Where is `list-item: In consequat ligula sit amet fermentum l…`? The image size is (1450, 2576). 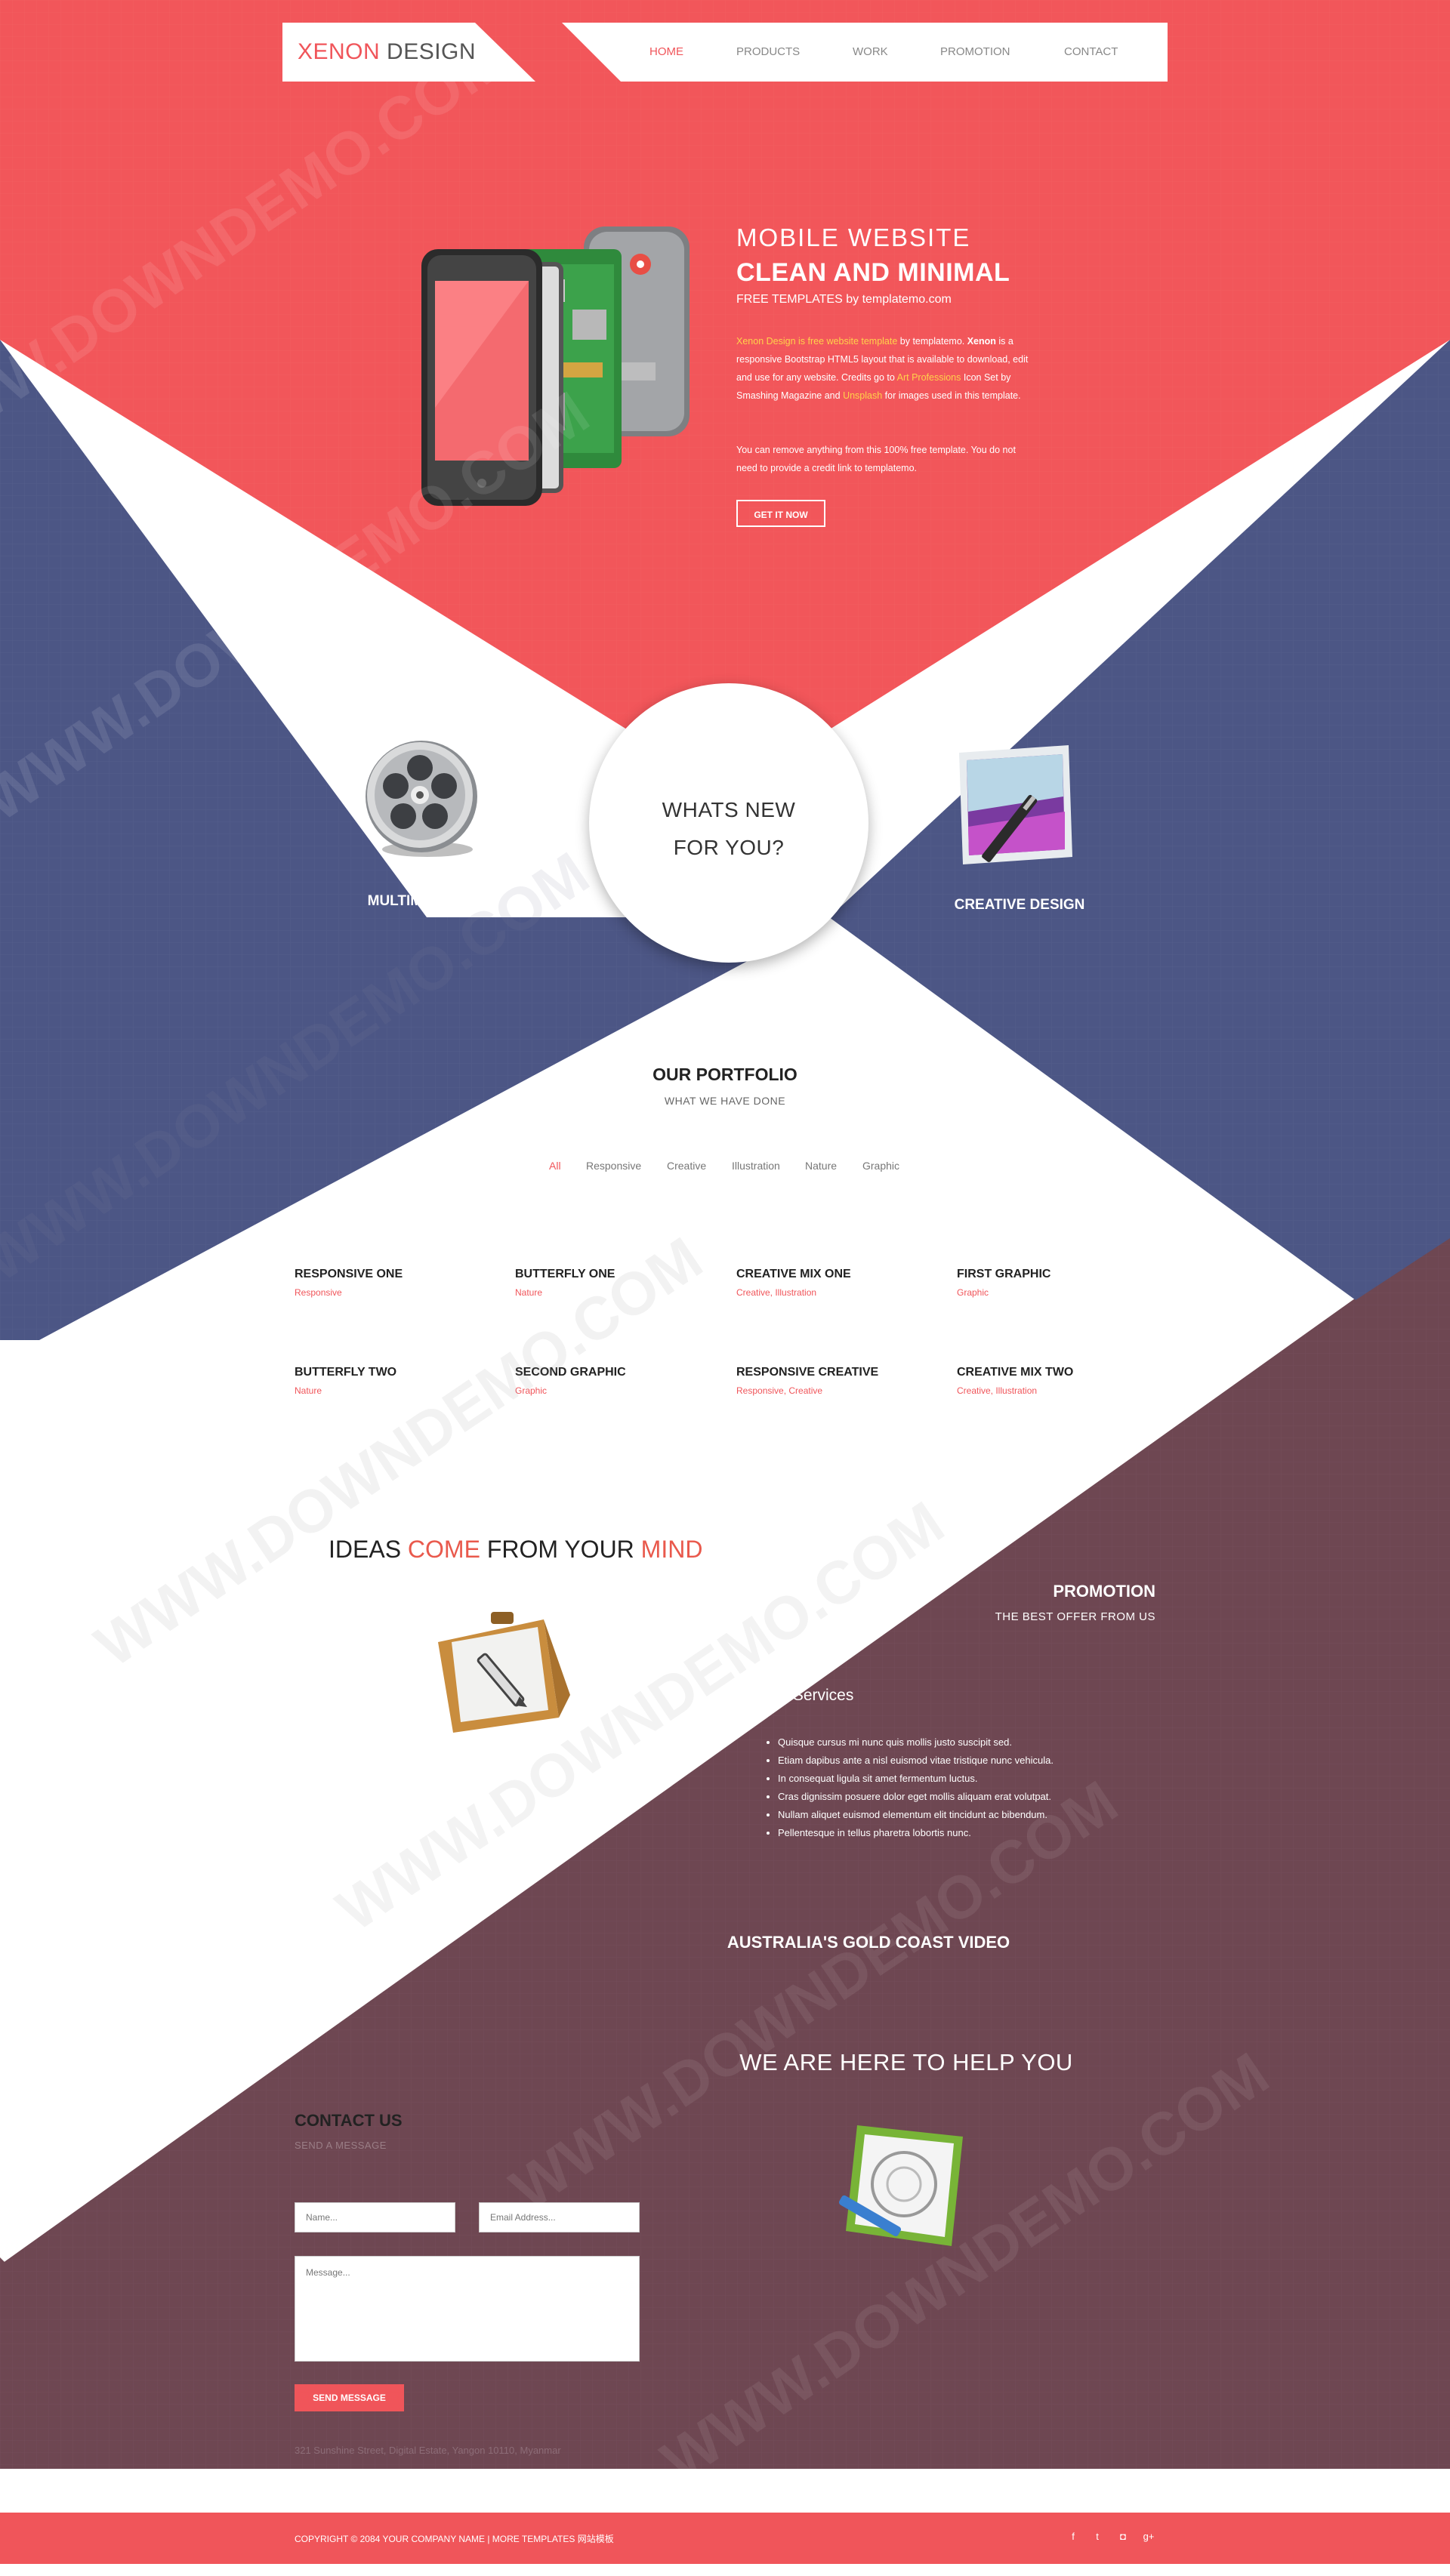 list-item: In consequat ligula sit amet fermentum l… is located at coordinates (916, 1779).